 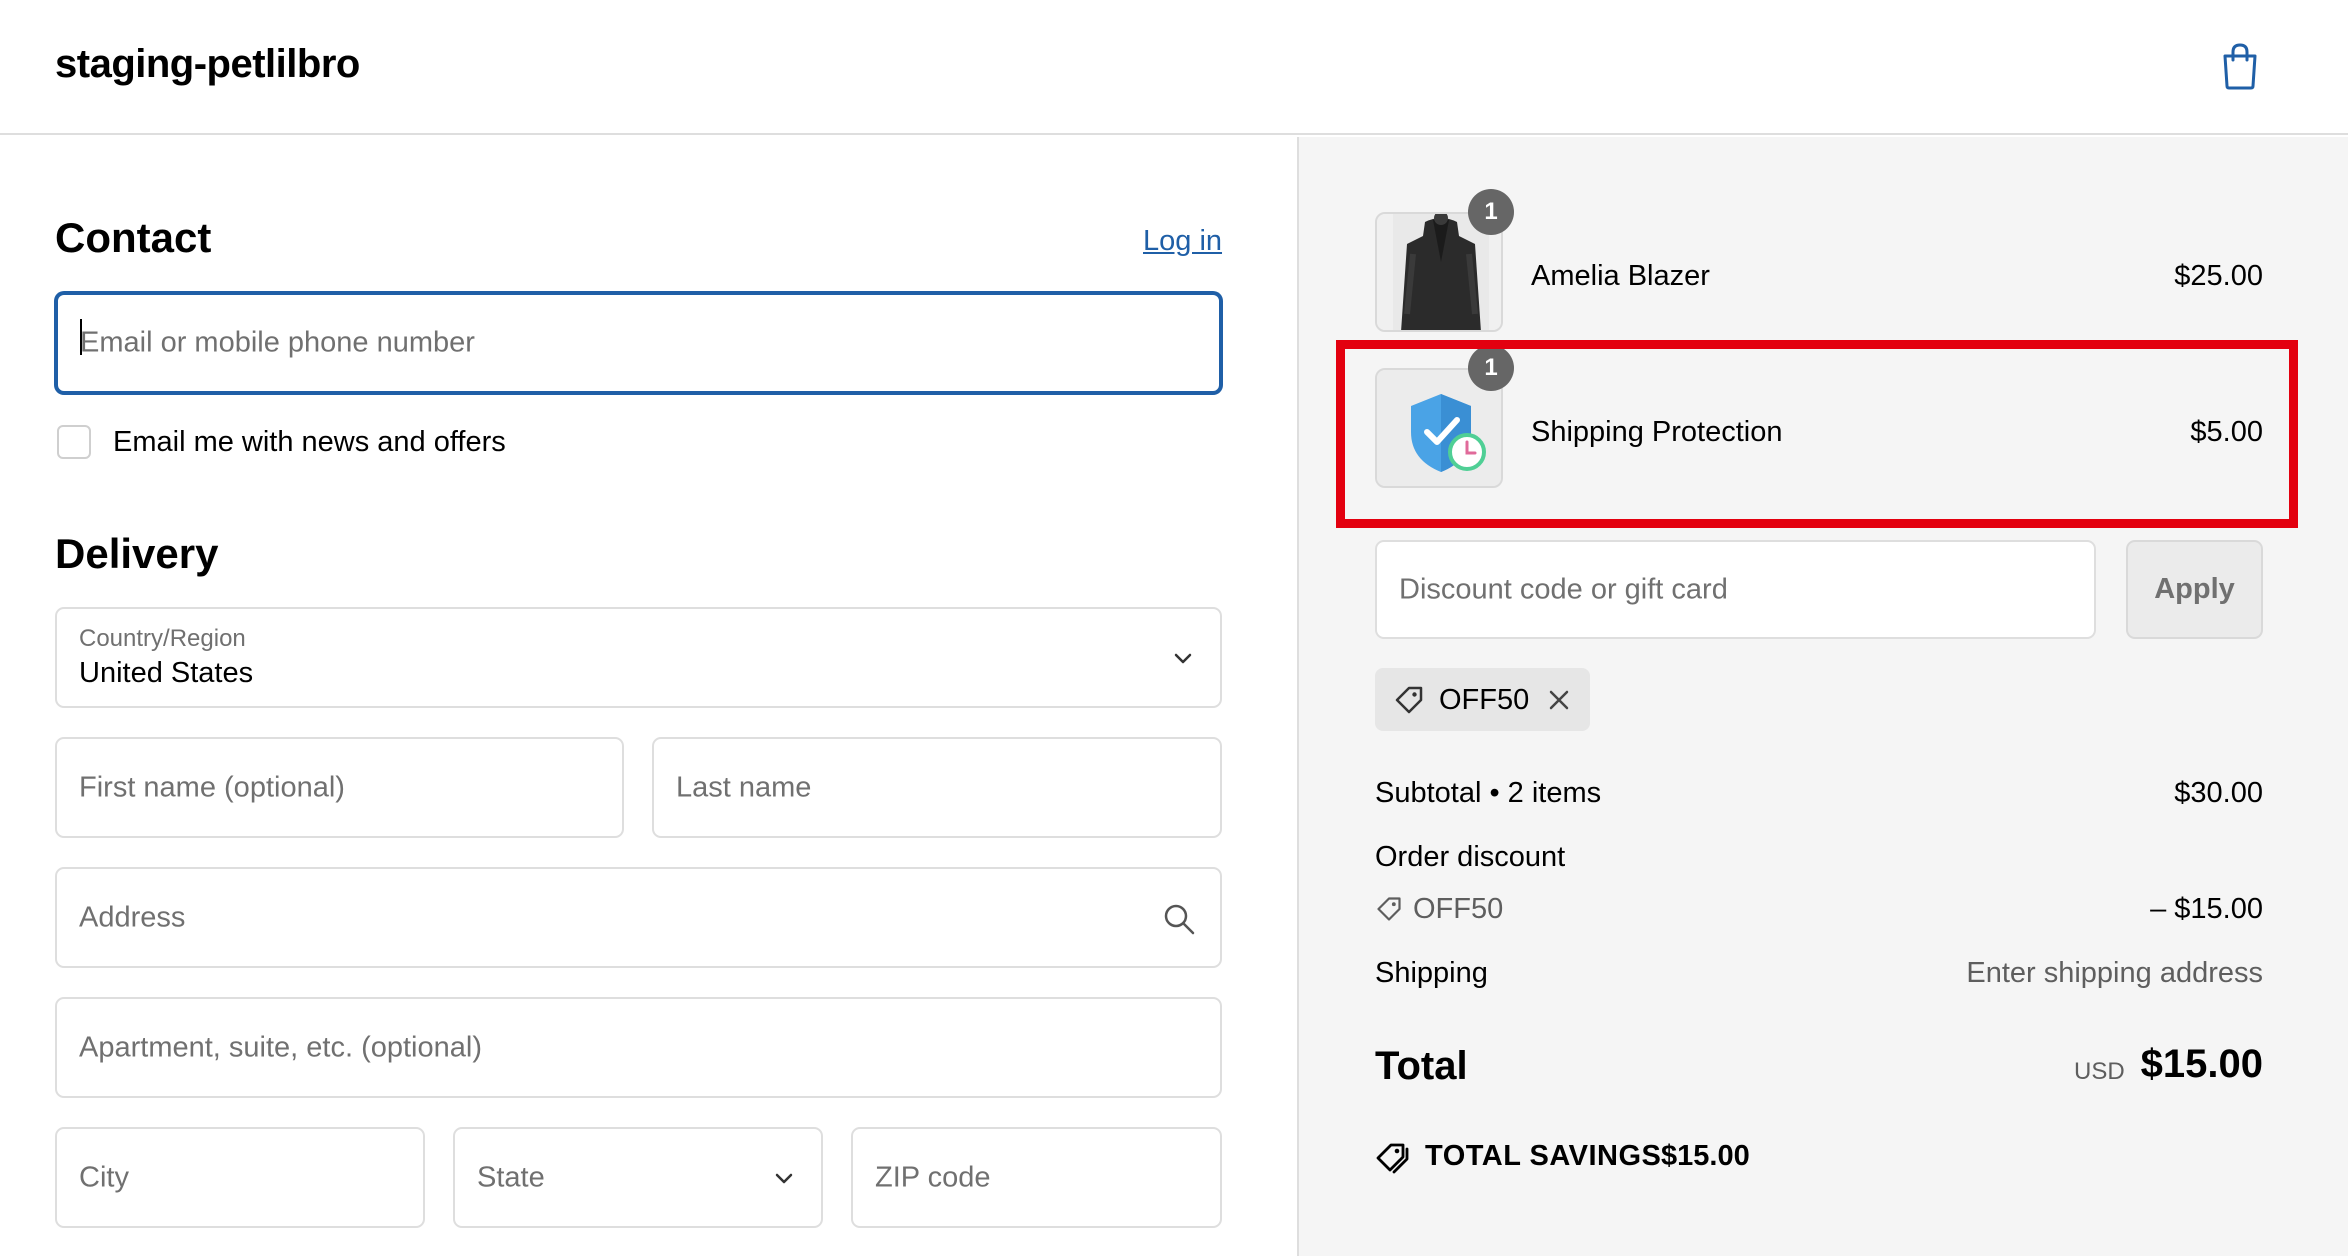 What do you see at coordinates (2194, 589) in the screenshot?
I see `apply-button: Apply` at bounding box center [2194, 589].